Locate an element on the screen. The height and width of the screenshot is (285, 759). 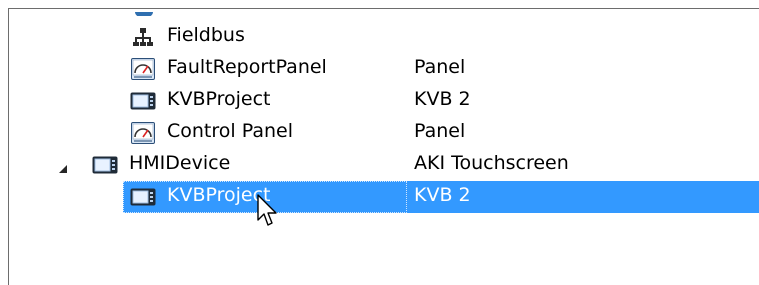
tree-row-fieldbus: Fieldbus is located at coordinates (384, 37).